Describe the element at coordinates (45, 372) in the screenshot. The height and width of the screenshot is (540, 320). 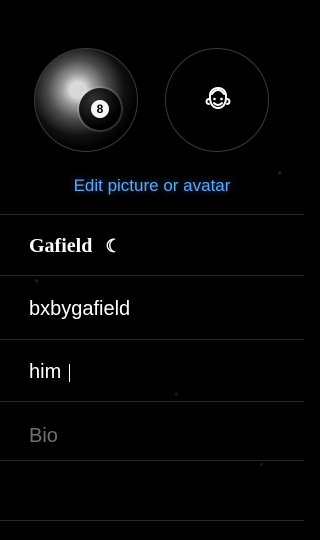
I see `pronouns-text: him` at that location.